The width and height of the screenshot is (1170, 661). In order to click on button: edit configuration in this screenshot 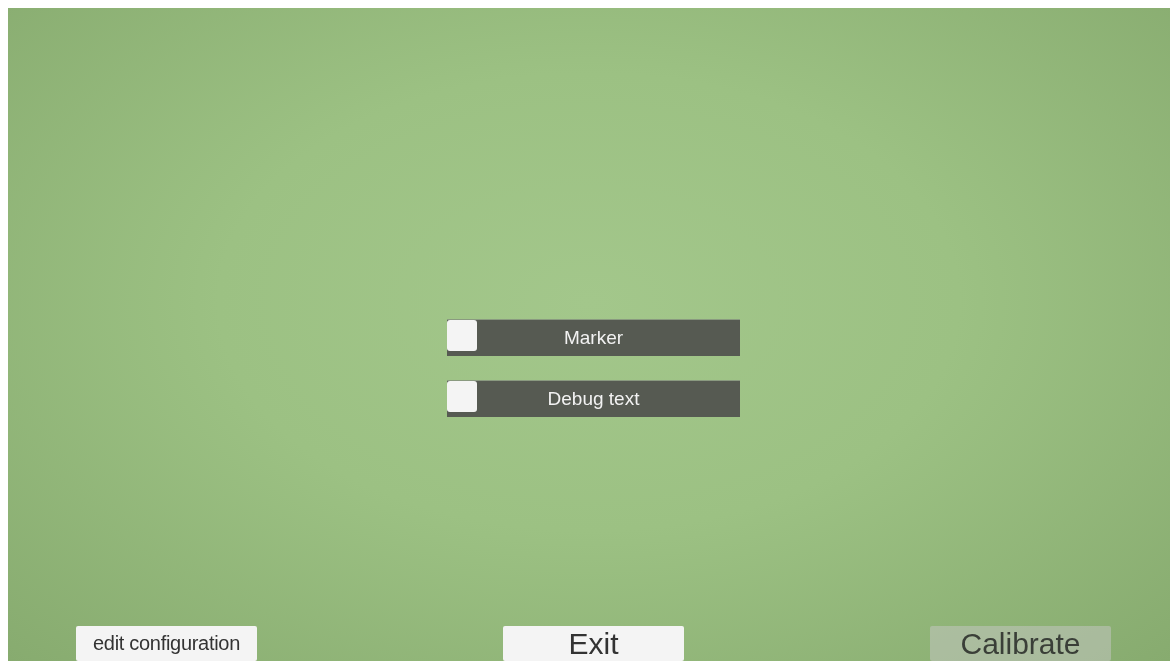, I will do `click(166, 643)`.